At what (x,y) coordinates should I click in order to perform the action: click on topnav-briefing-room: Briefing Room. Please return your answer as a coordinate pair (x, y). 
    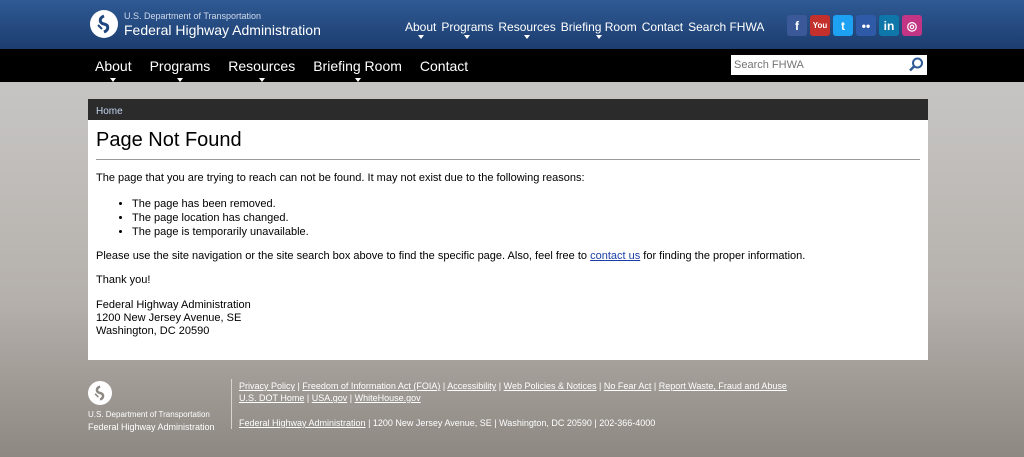
    Looking at the image, I should click on (599, 29).